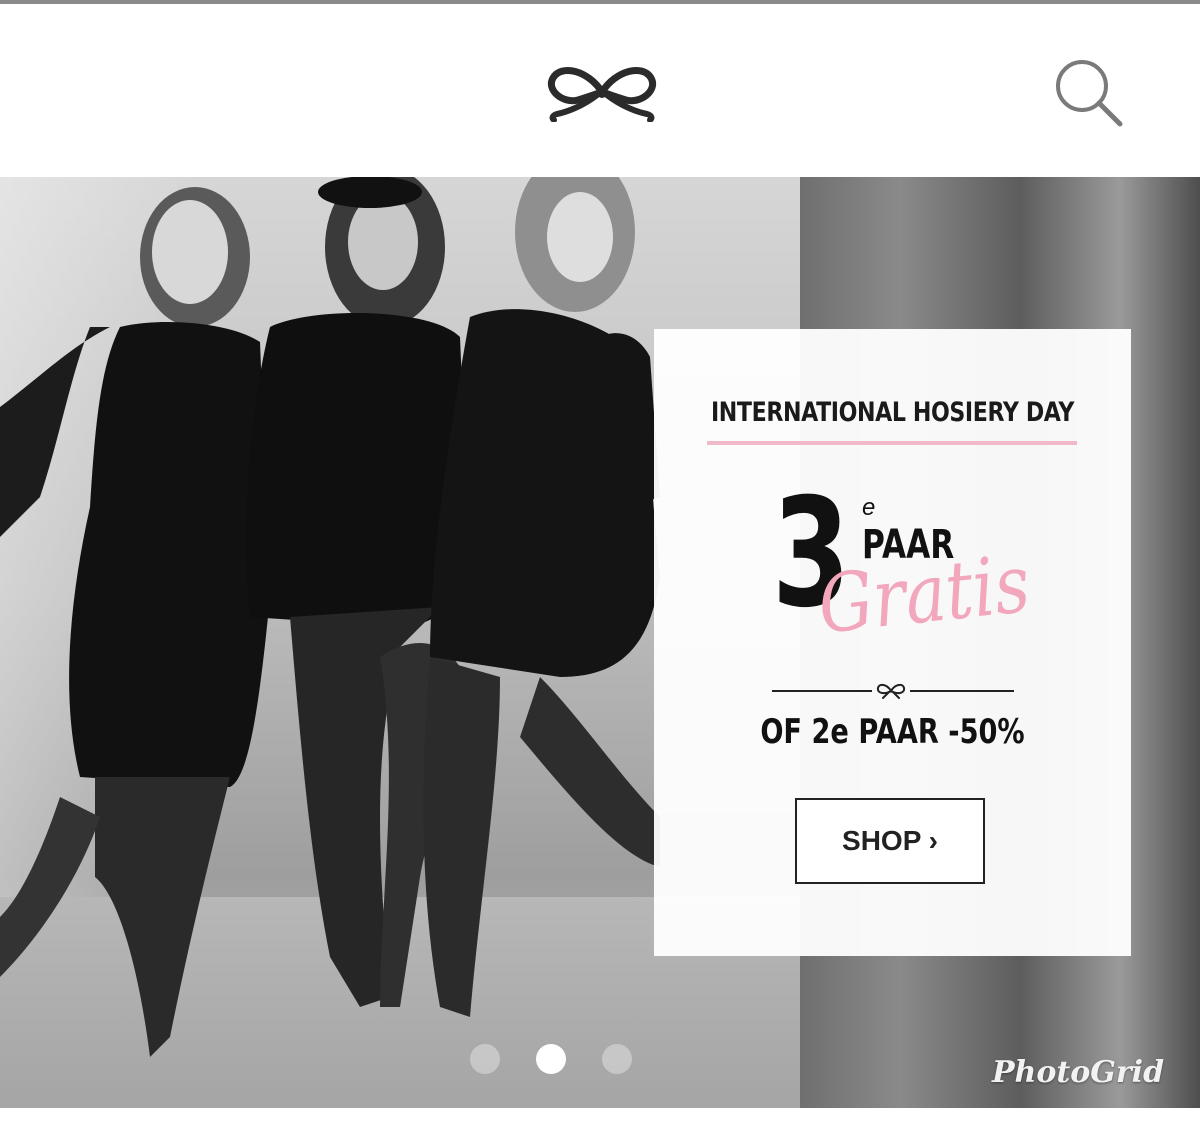 The width and height of the screenshot is (1200, 1122). I want to click on promo-number-suffix: e, so click(869, 507).